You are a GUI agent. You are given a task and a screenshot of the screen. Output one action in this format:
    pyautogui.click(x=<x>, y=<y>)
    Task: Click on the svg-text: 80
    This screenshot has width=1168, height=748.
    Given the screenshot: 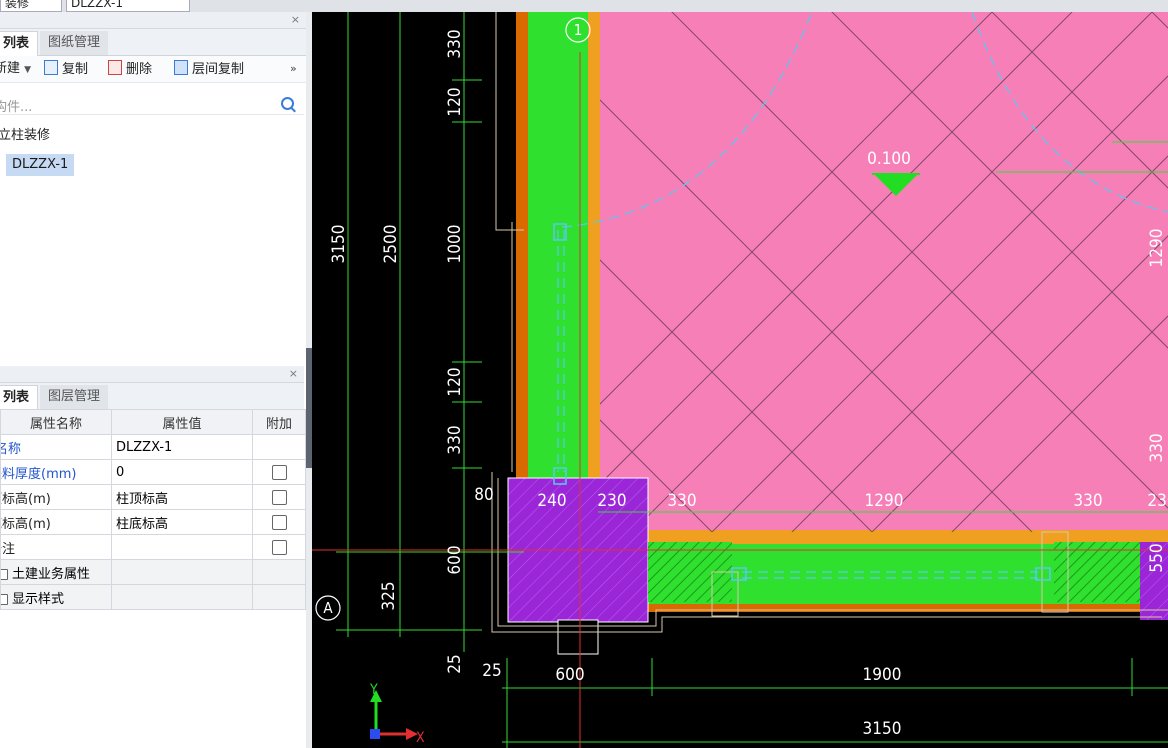 What is the action you would take?
    pyautogui.click(x=483, y=495)
    